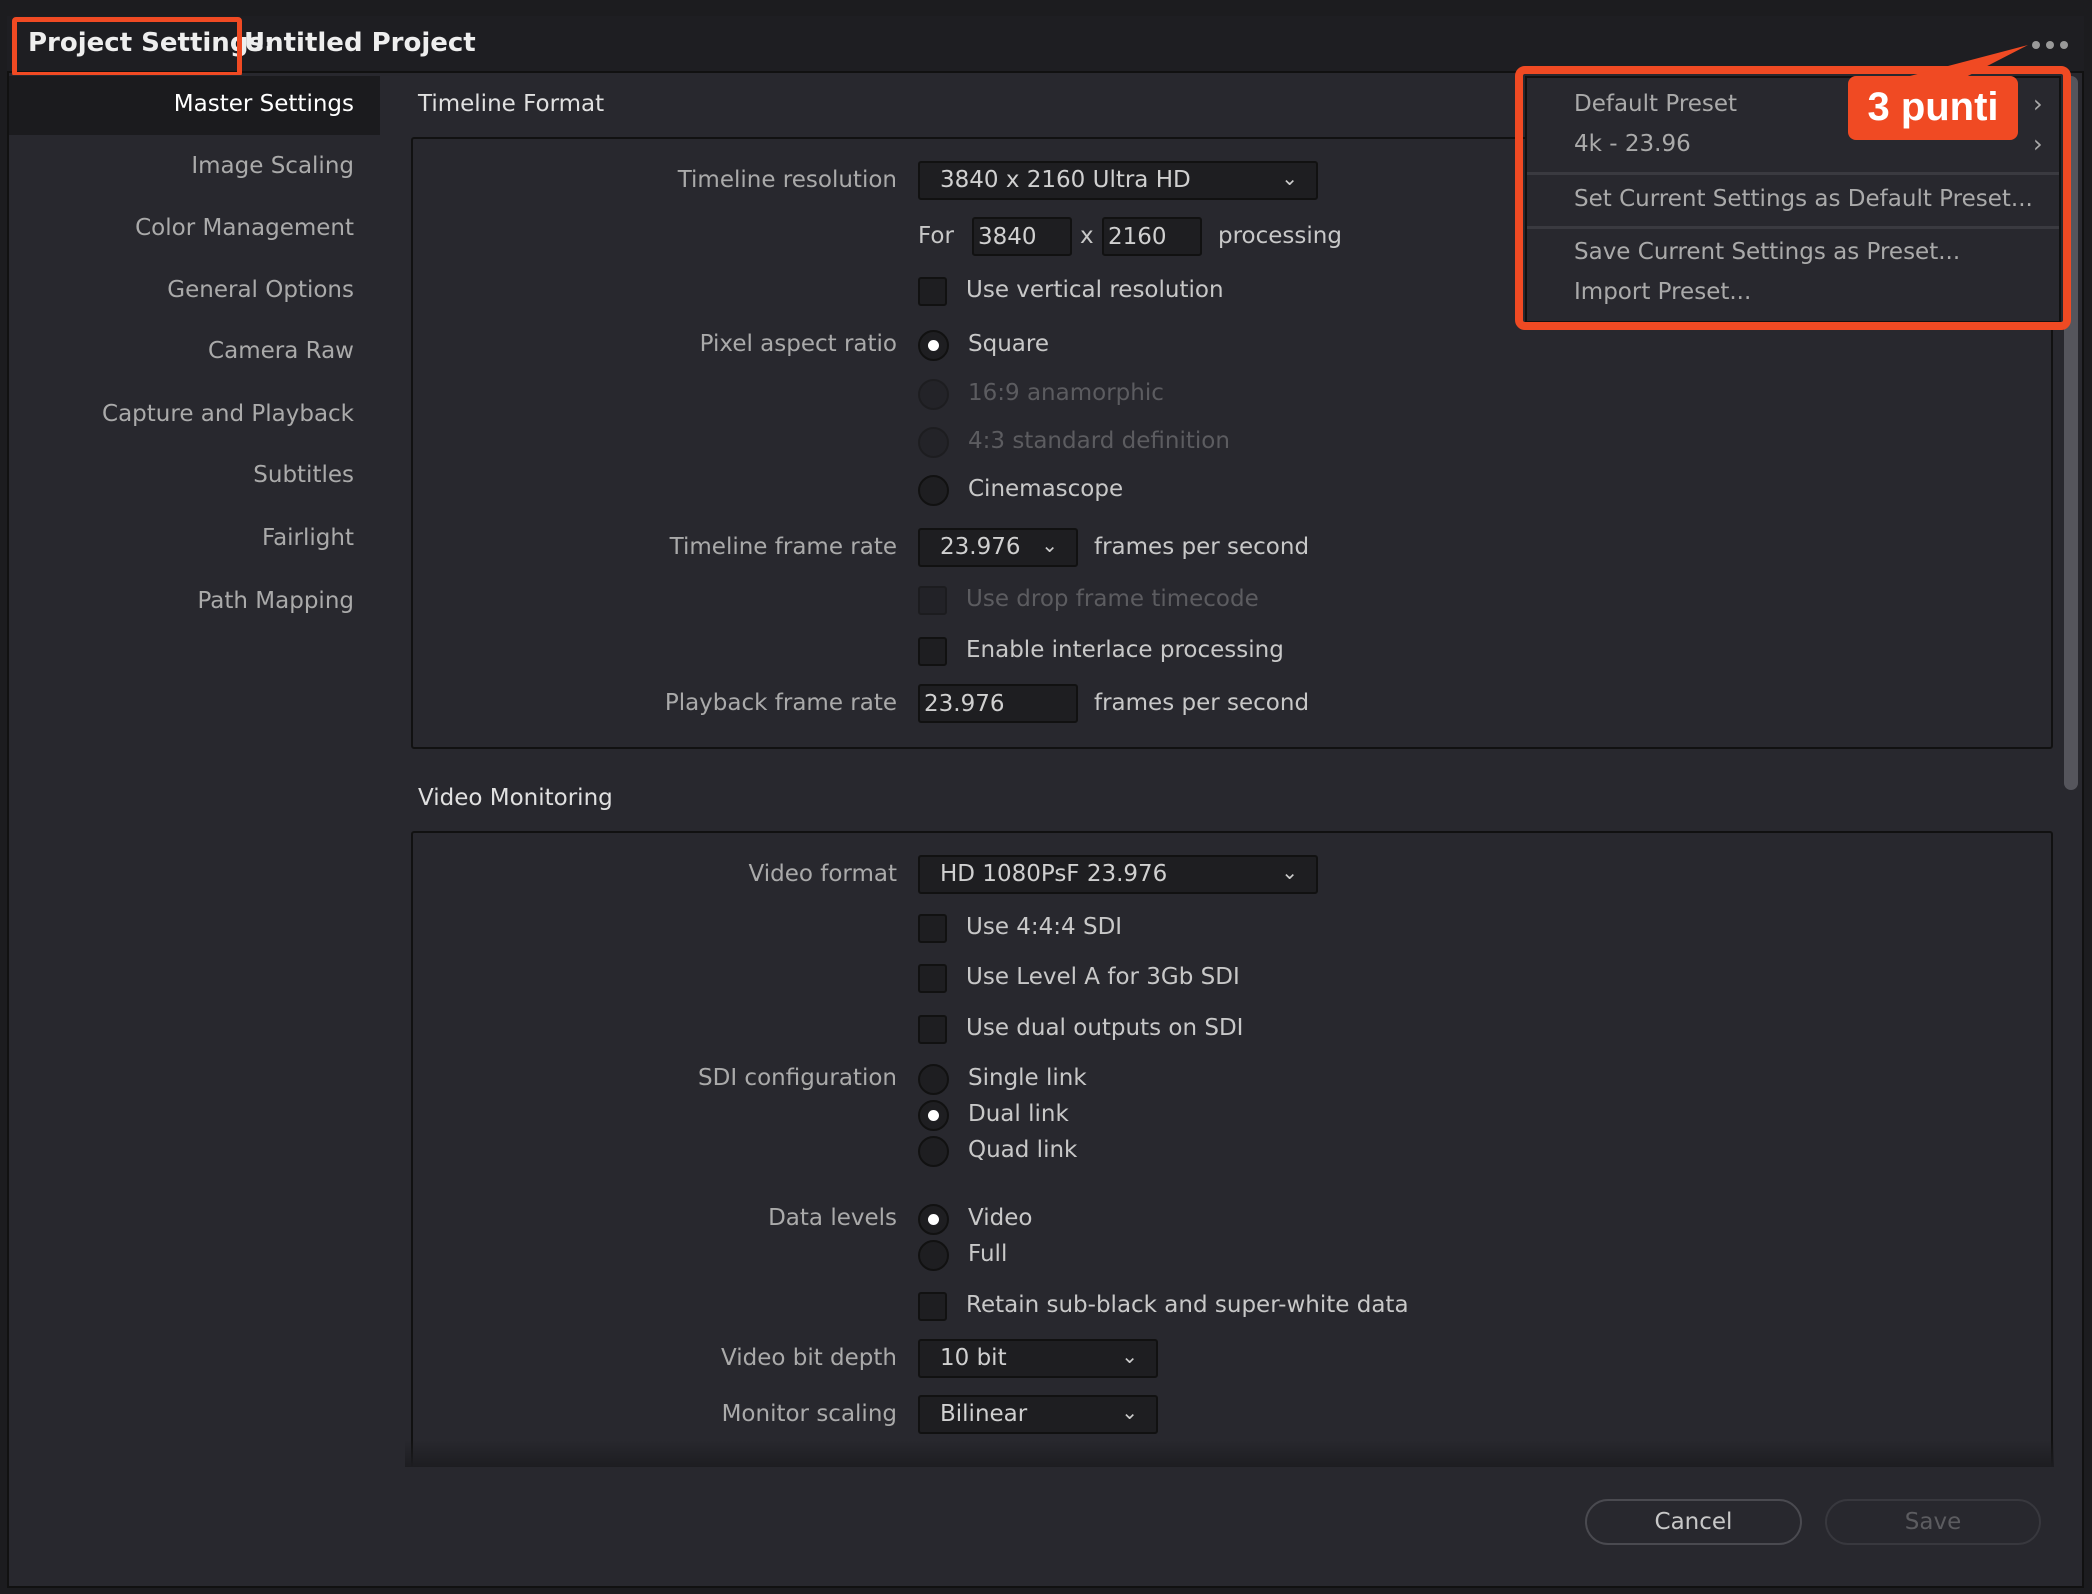  What do you see at coordinates (933, 490) in the screenshot?
I see `par-cinemascope-radio` at bounding box center [933, 490].